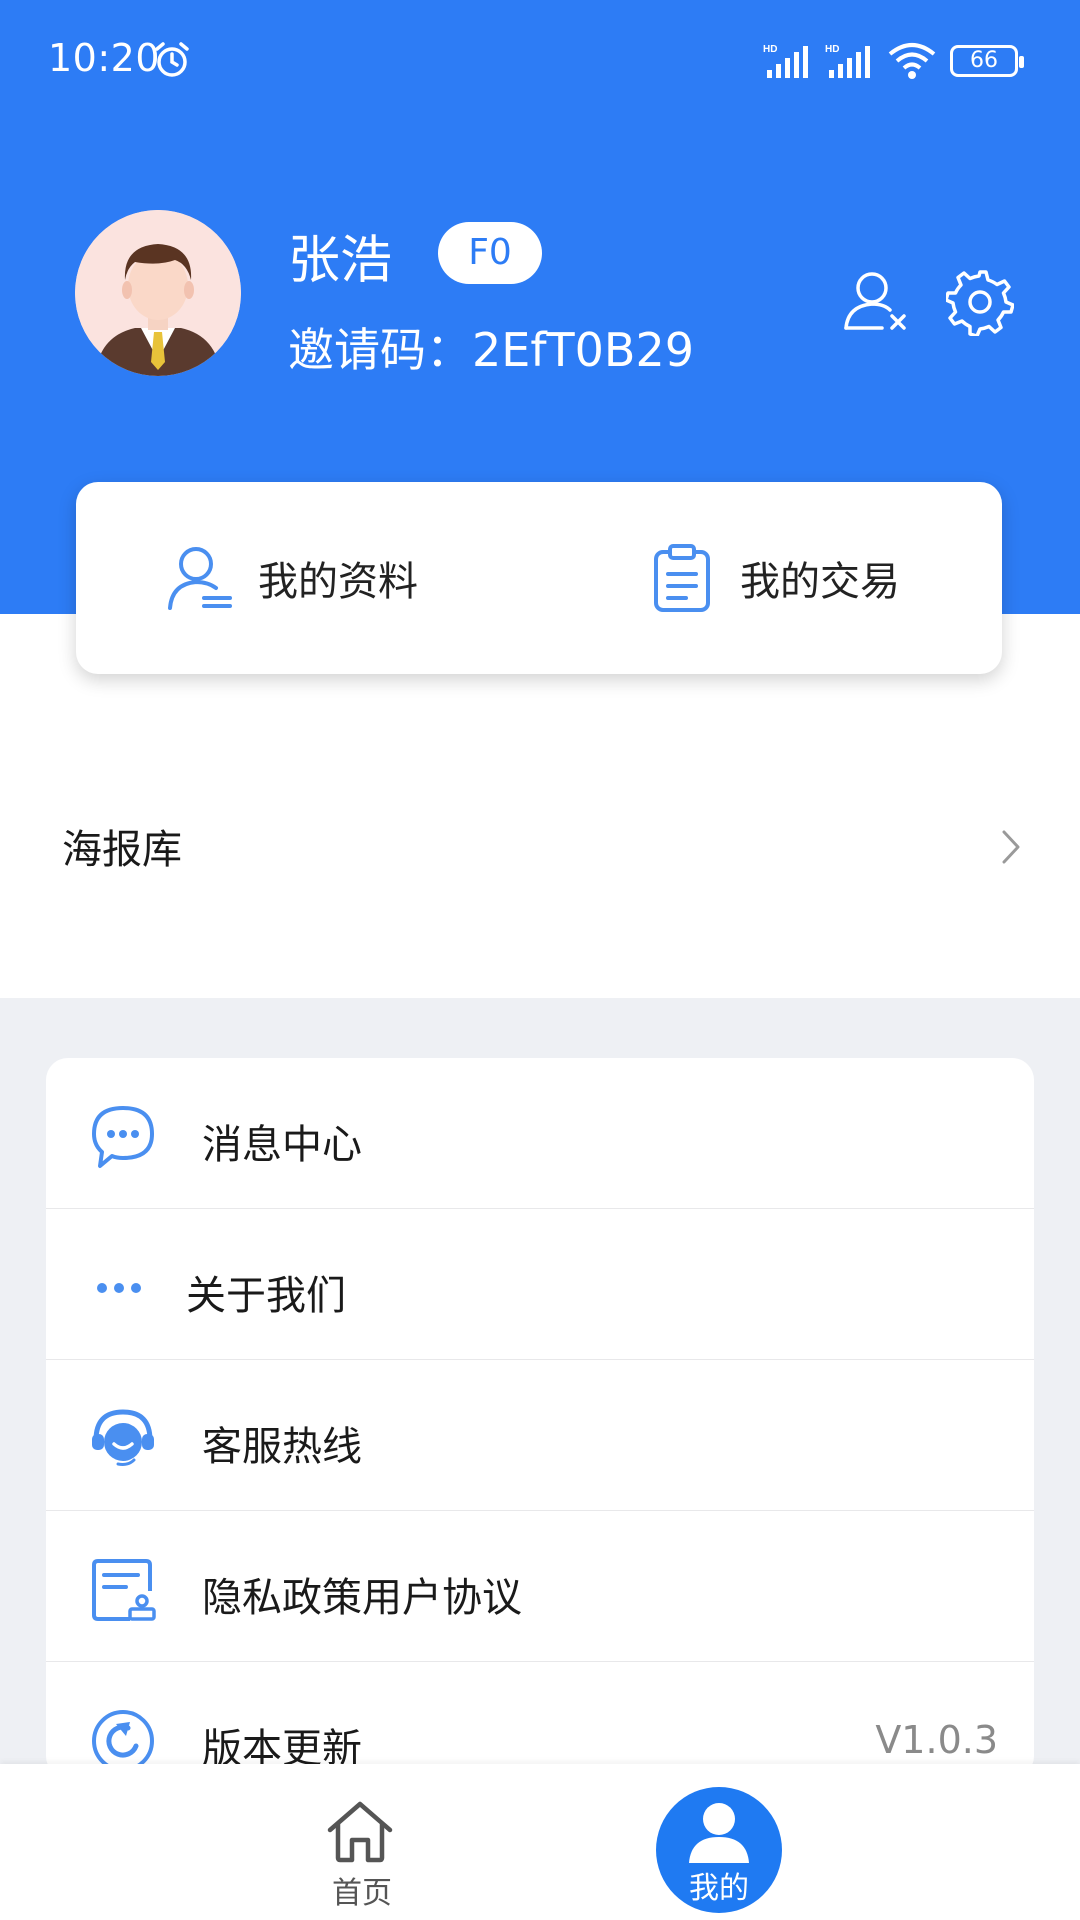  I want to click on avatar, so click(158, 293).